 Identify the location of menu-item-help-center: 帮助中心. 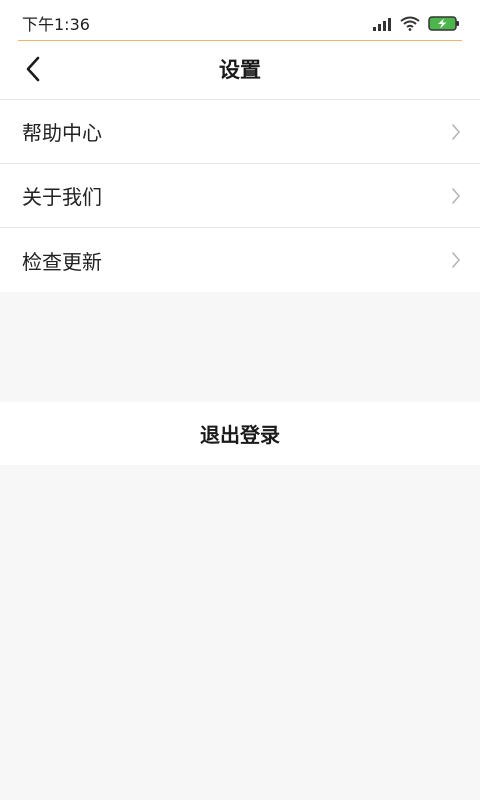
(240, 132).